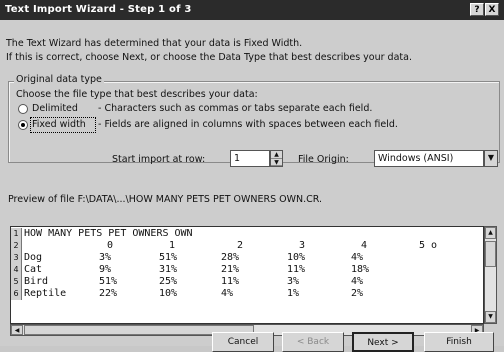 The width and height of the screenshot is (504, 352). What do you see at coordinates (252, 10) in the screenshot?
I see `title-bar: Text Import Wizard - Step 1 of 3 ? X` at bounding box center [252, 10].